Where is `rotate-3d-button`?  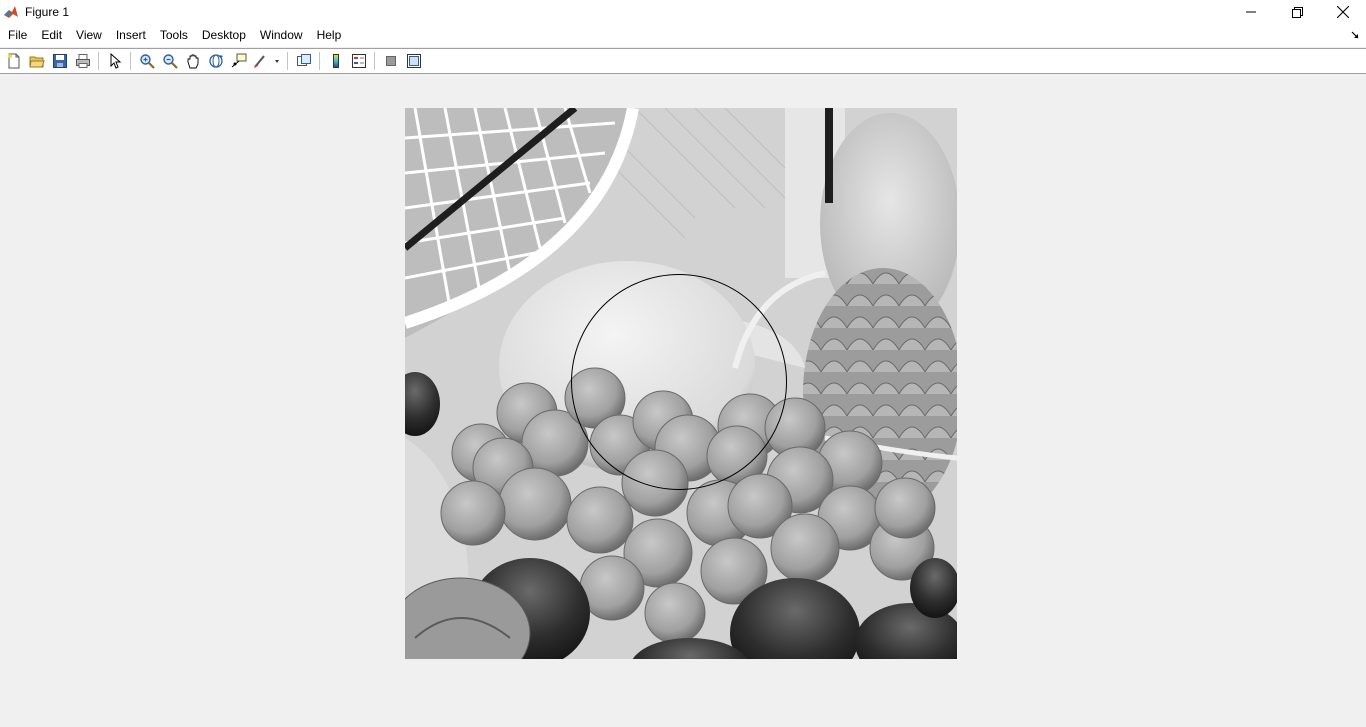 rotate-3d-button is located at coordinates (216, 61).